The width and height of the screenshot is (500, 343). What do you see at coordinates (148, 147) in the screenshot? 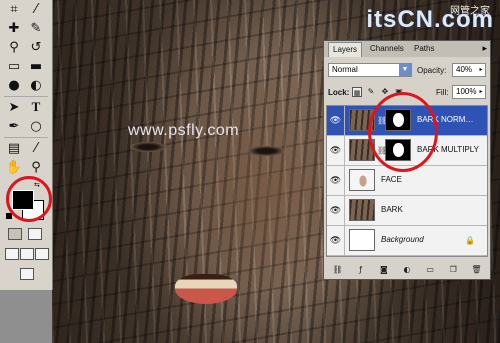
I see `left-eye` at bounding box center [148, 147].